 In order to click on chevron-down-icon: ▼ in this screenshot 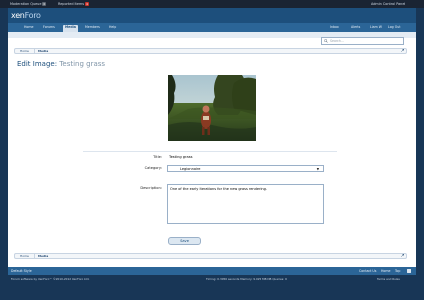, I will do `click(317, 169)`.